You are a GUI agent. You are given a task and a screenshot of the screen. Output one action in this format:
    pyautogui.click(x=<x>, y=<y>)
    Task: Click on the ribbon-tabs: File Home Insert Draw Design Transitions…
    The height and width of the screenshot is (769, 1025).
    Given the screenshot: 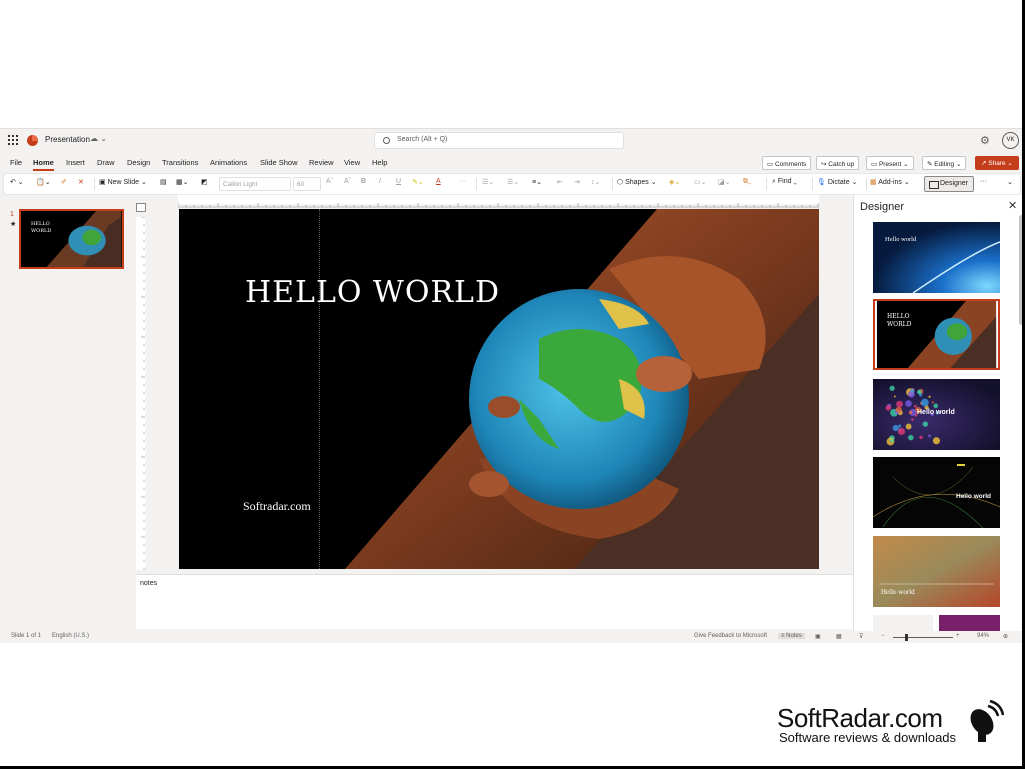 What is the action you would take?
    pyautogui.click(x=512, y=163)
    